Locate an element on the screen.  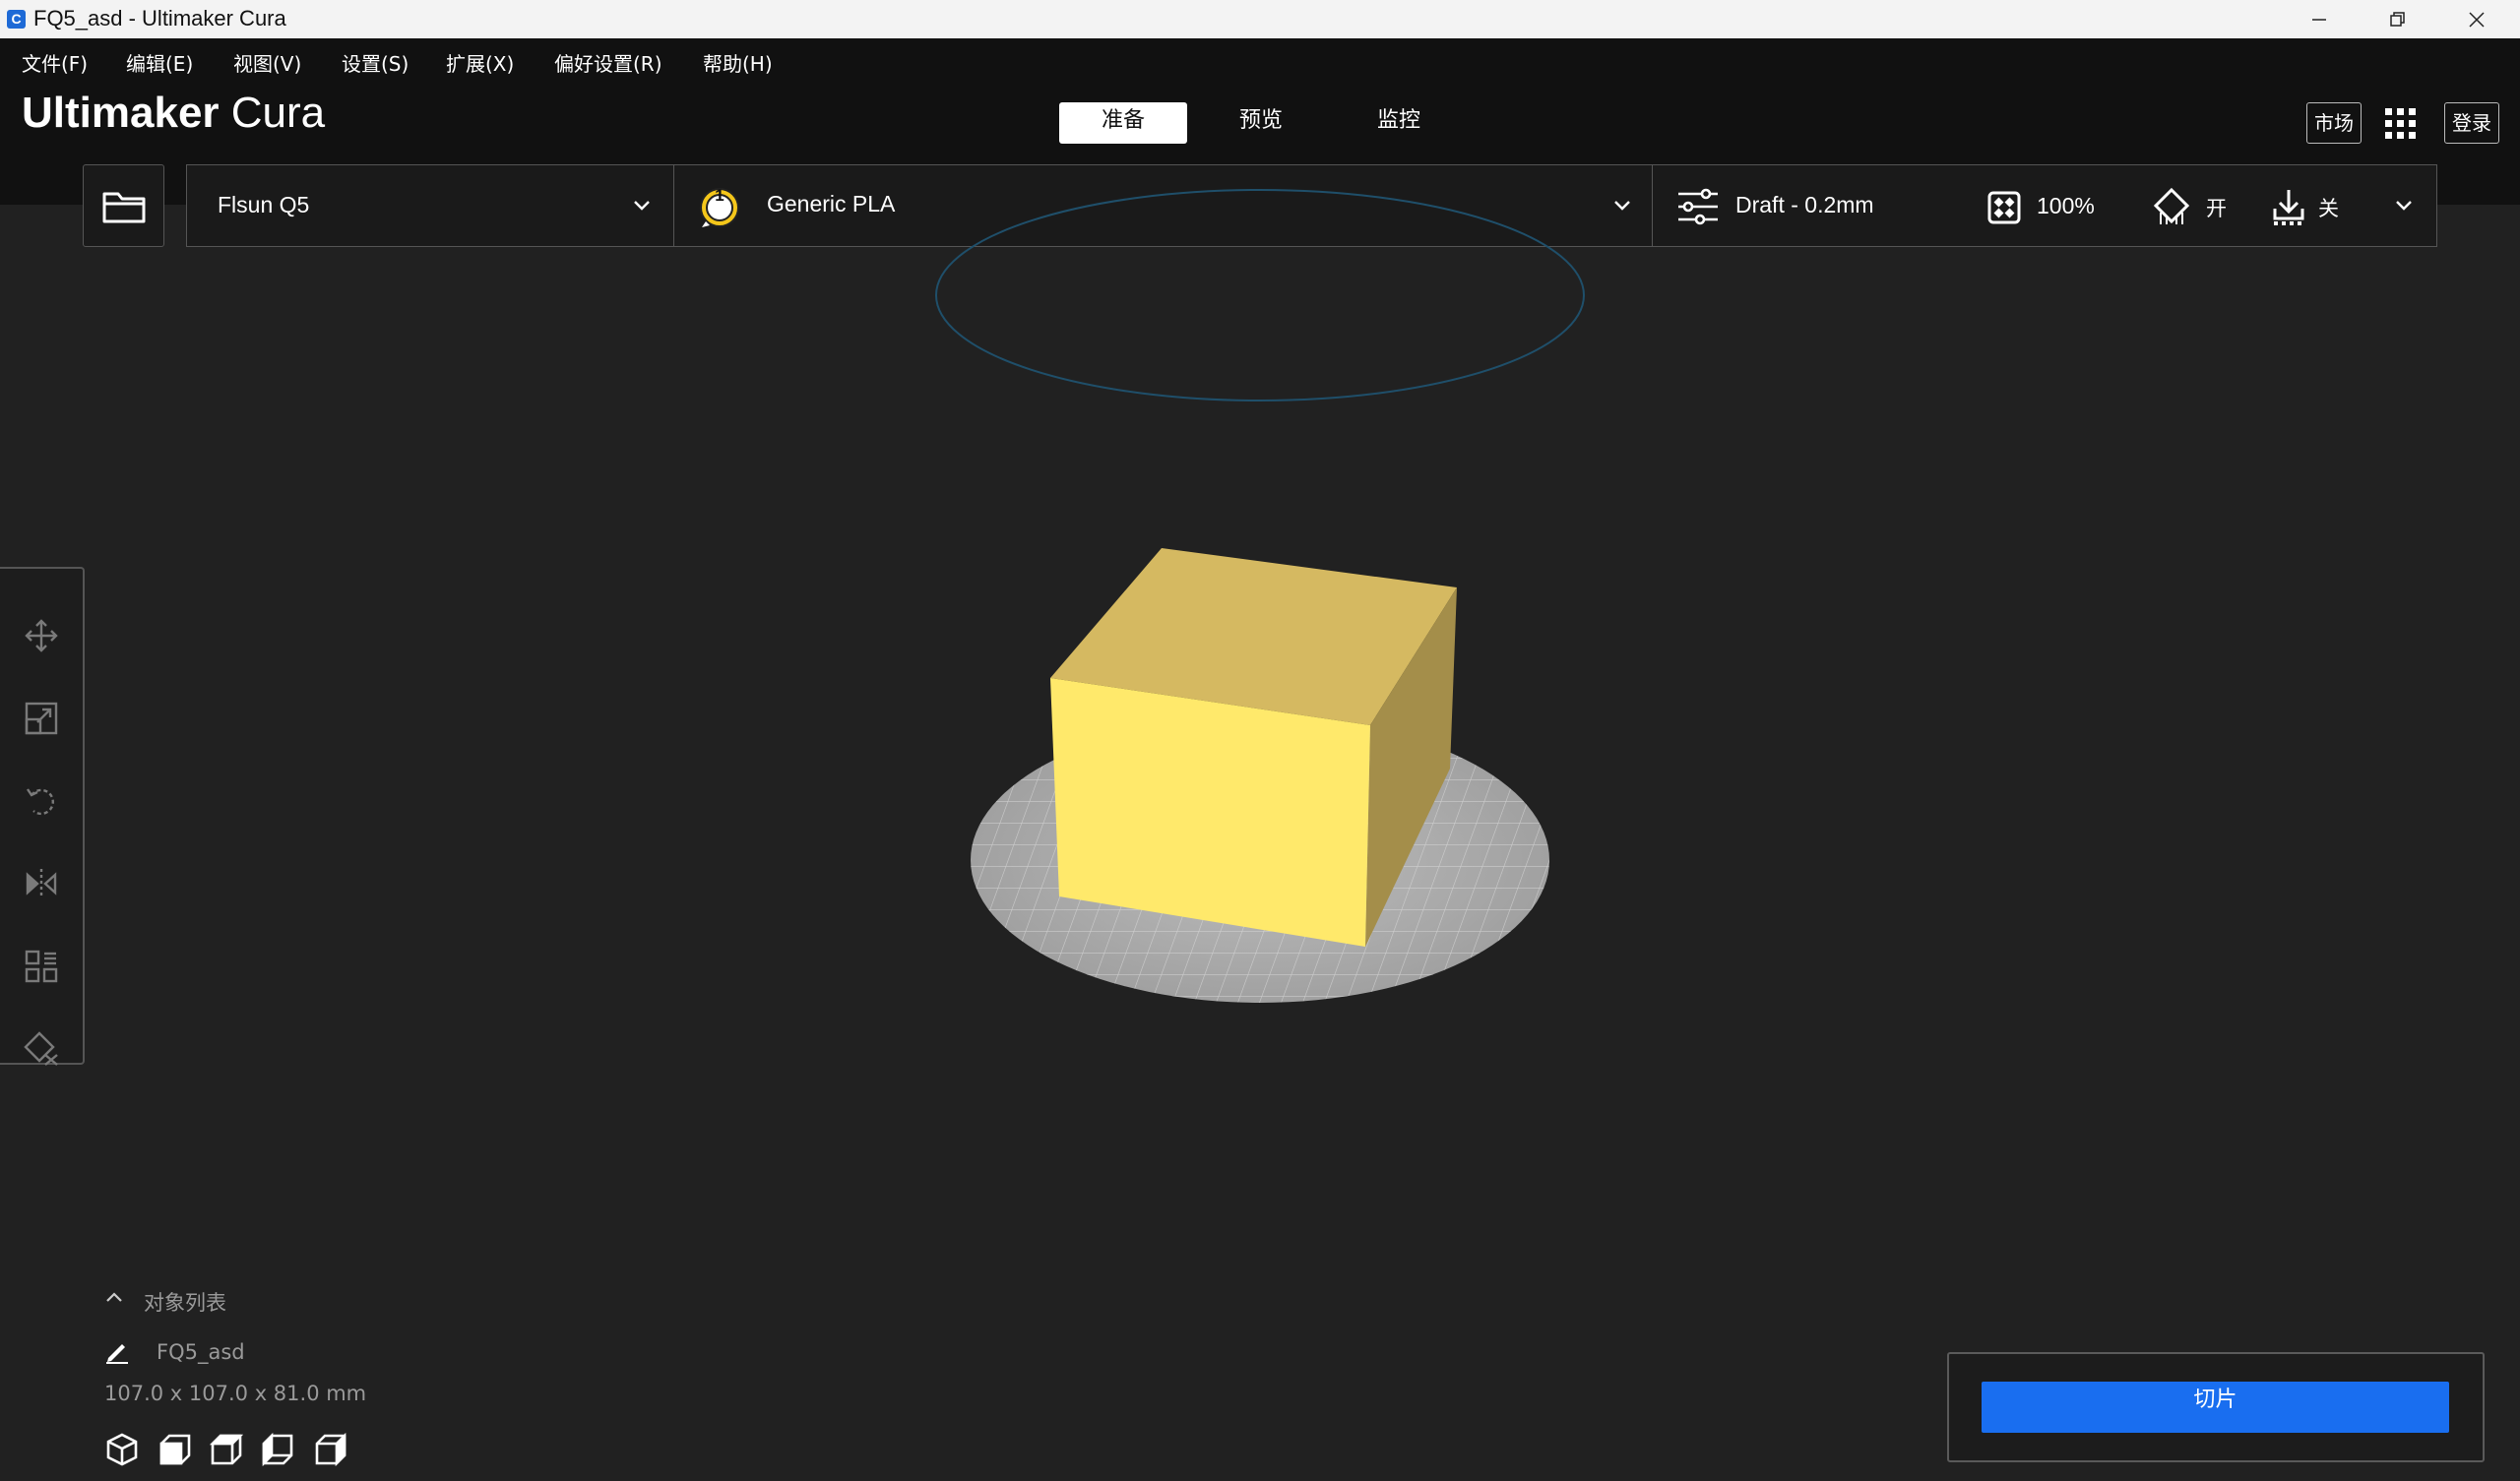
infill-icon is located at coordinates (2004, 207).